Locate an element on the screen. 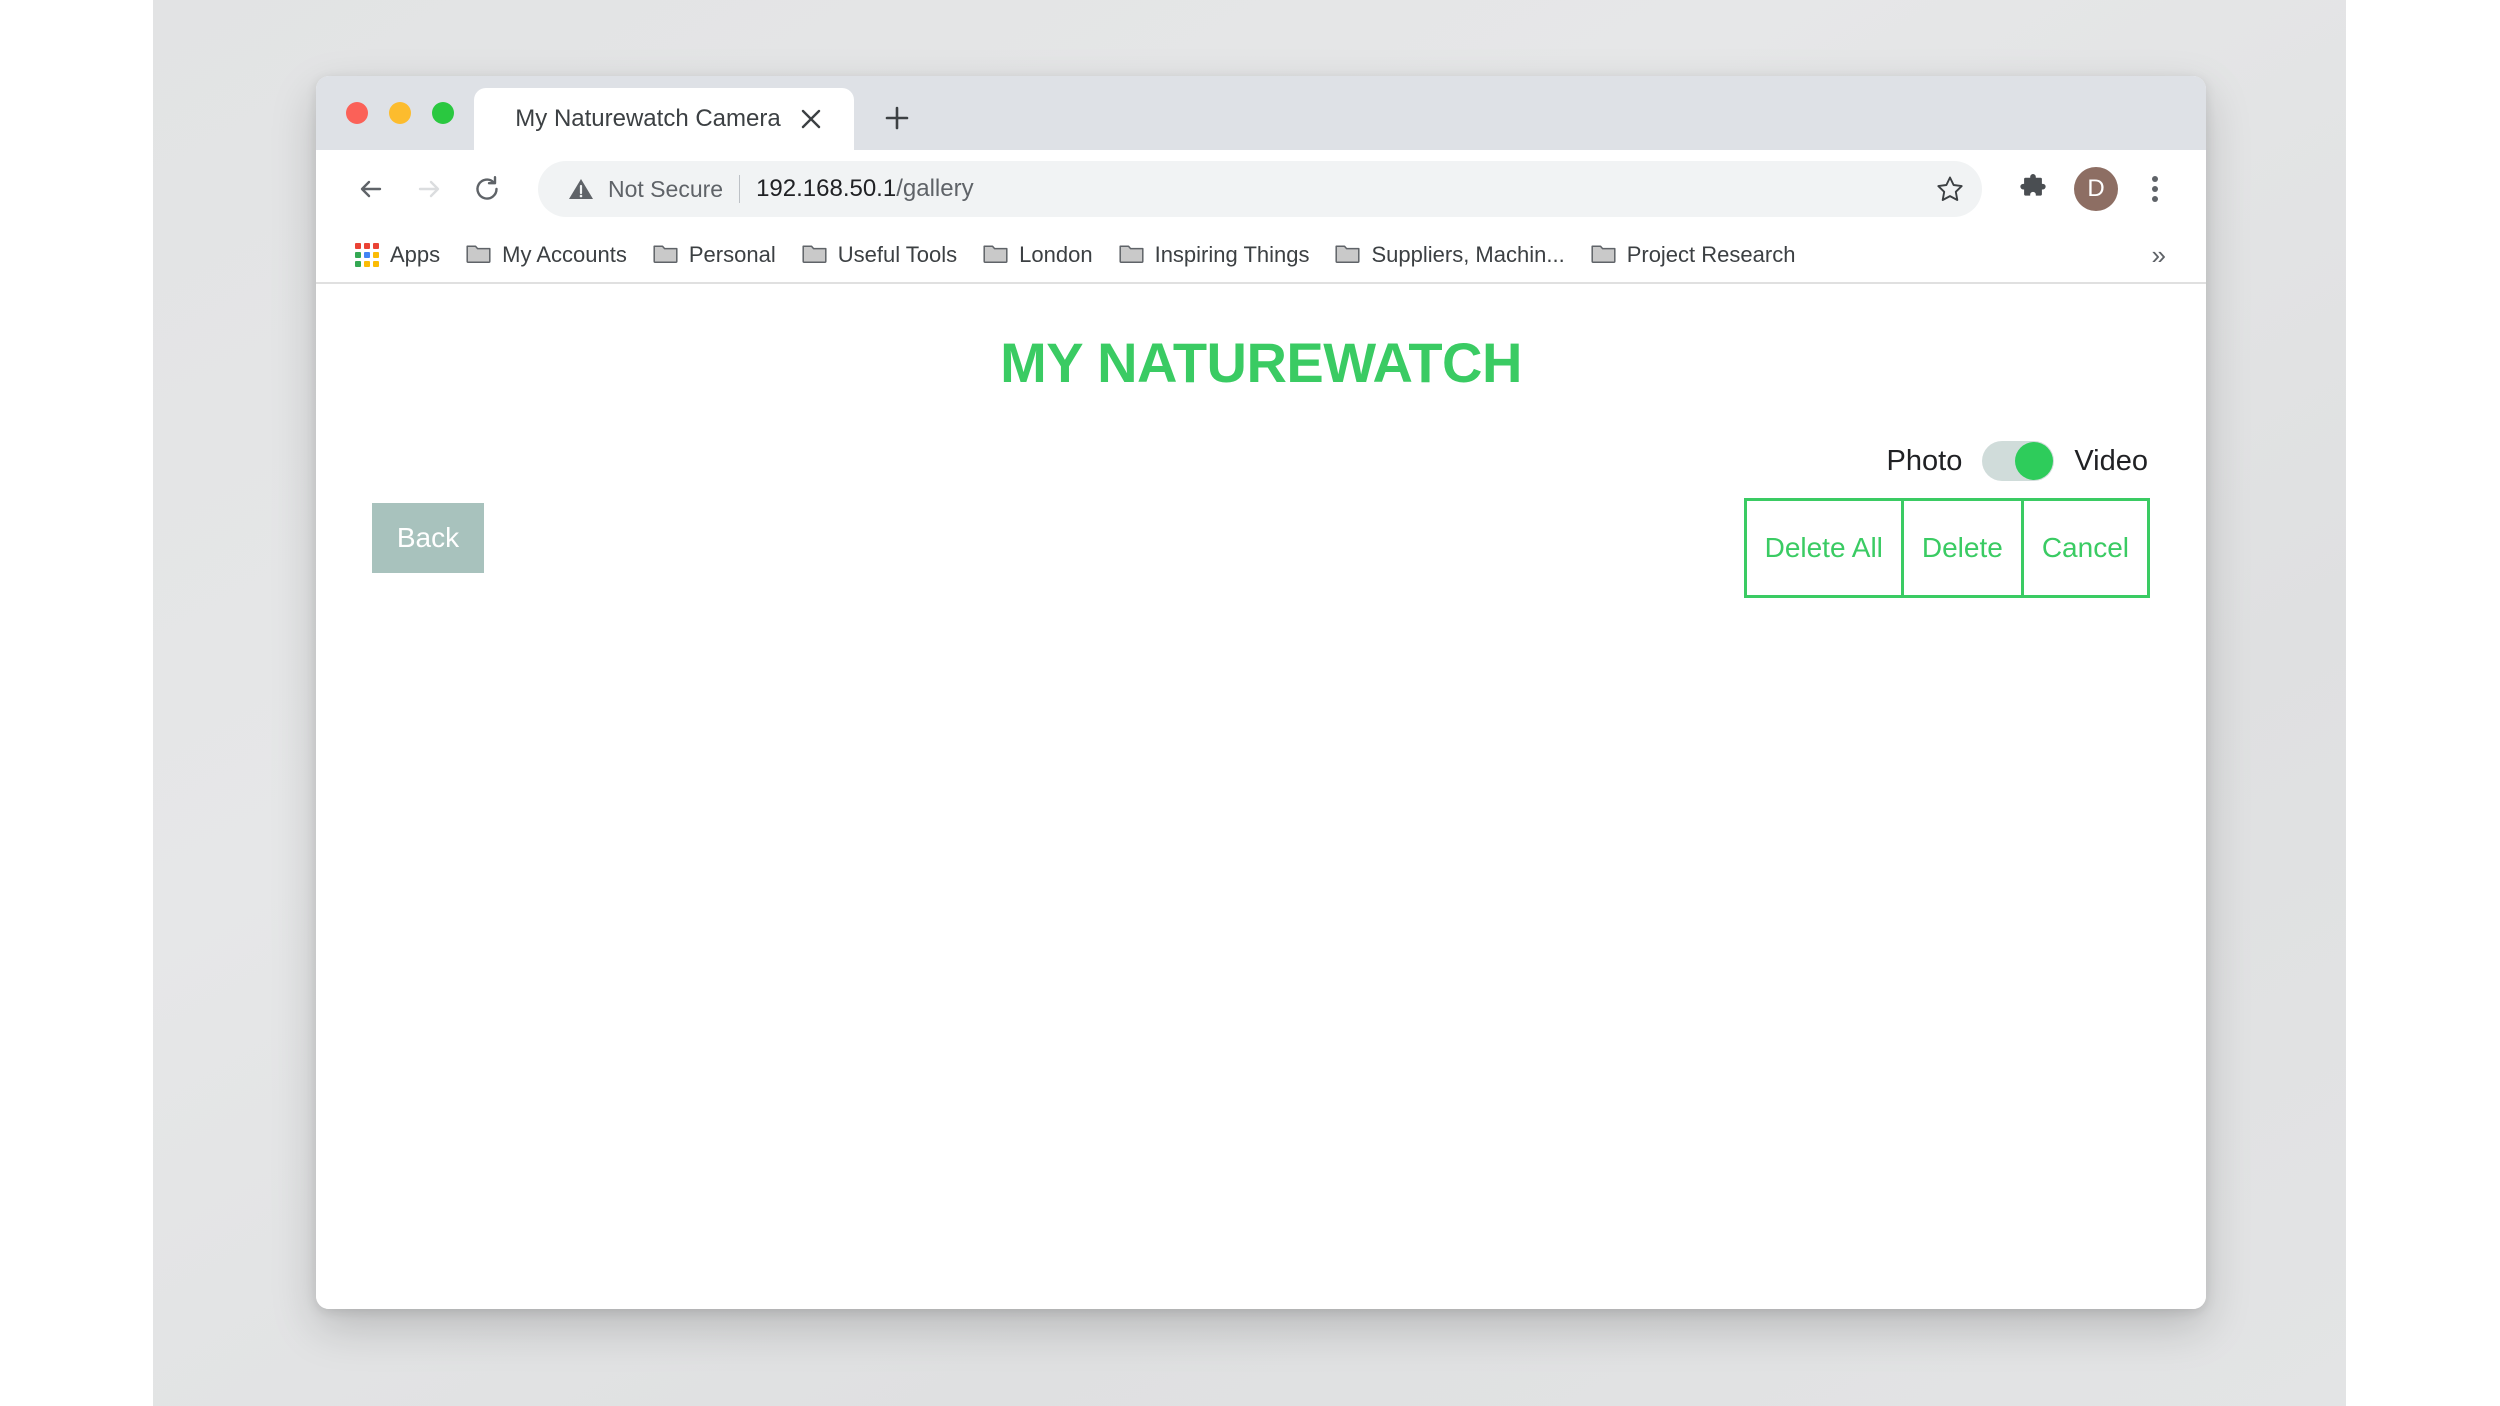 The image size is (2500, 1406). address-bar: Not Secure 192.168.50.1/gallery is located at coordinates (1260, 189).